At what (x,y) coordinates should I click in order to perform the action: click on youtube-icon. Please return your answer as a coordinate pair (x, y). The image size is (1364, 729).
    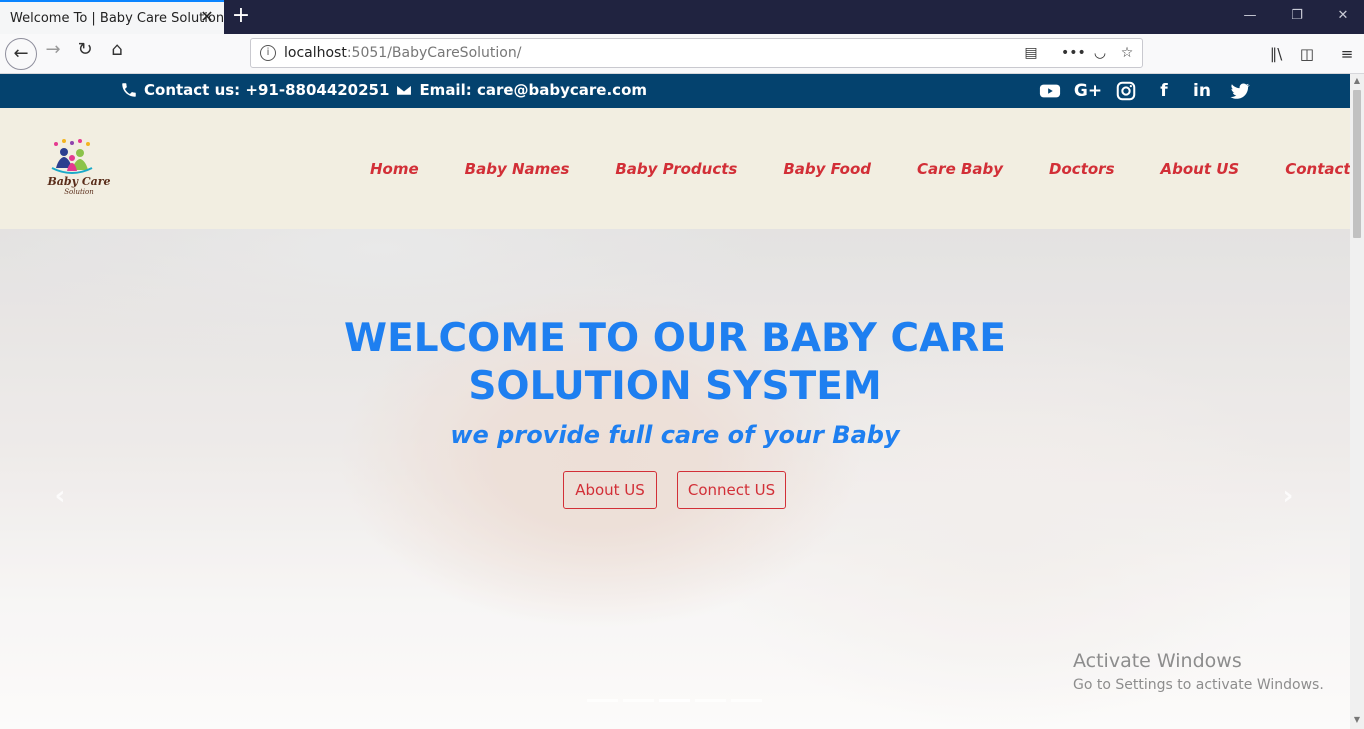
    Looking at the image, I should click on (1050, 91).